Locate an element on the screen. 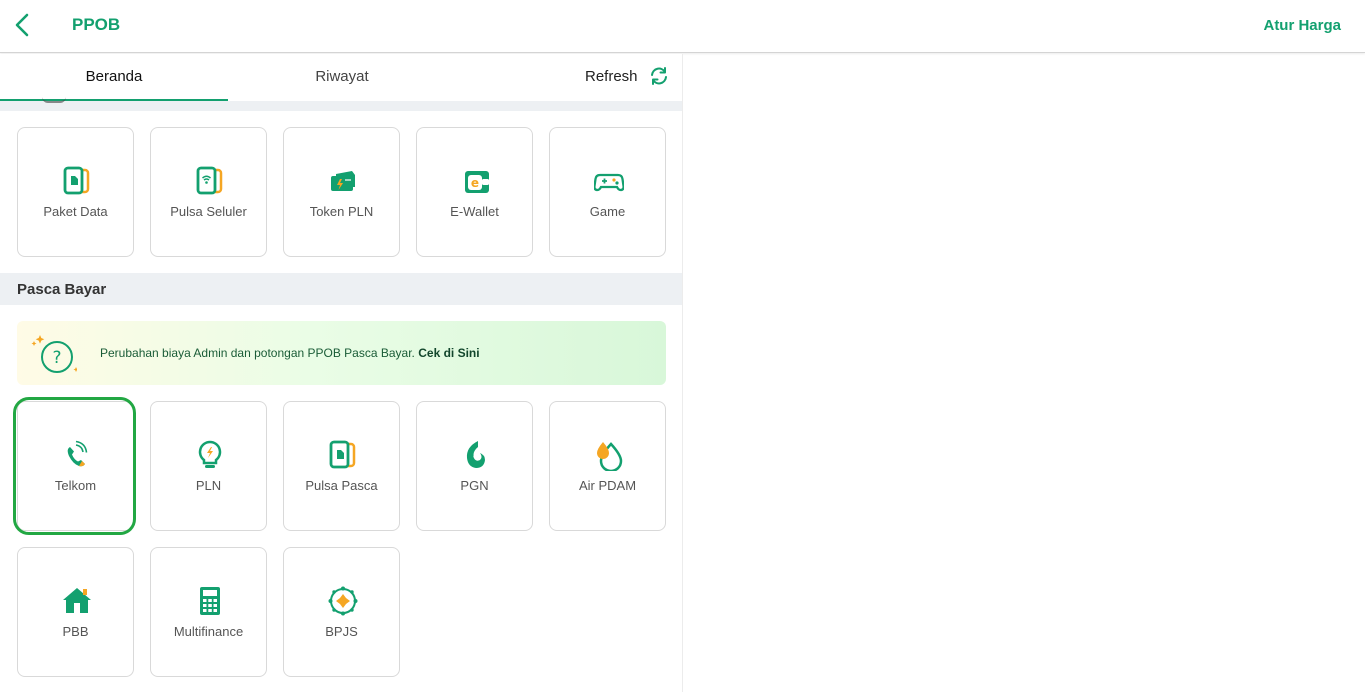 The width and height of the screenshot is (1365, 692). svg-text: e is located at coordinates (475, 183).